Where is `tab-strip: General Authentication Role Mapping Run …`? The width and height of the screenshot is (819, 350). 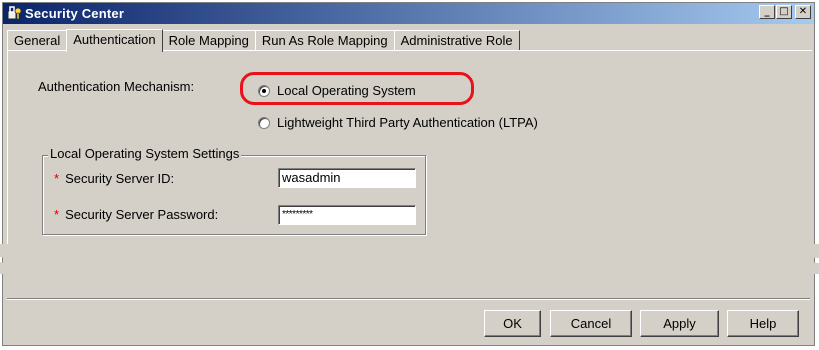
tab-strip: General Authentication Role Mapping Run … is located at coordinates (263, 40).